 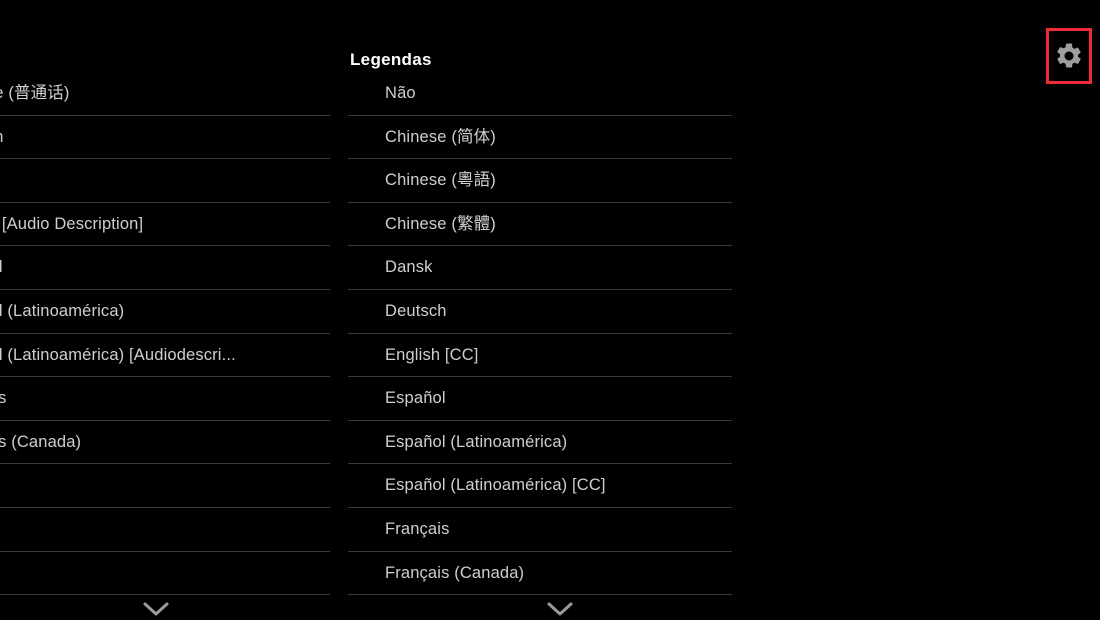 What do you see at coordinates (440, 180) in the screenshot?
I see `subtitle-option-label: Chinese (粵語)` at bounding box center [440, 180].